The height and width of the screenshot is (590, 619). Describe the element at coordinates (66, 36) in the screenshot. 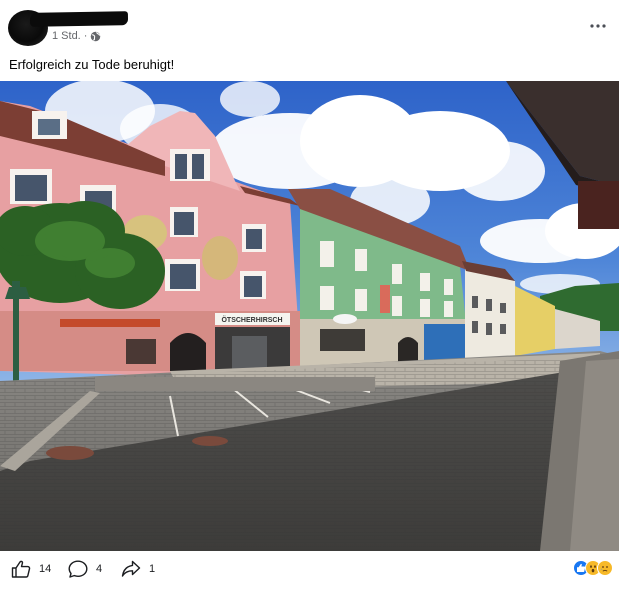

I see `post-timestamp: 1 Std.` at that location.